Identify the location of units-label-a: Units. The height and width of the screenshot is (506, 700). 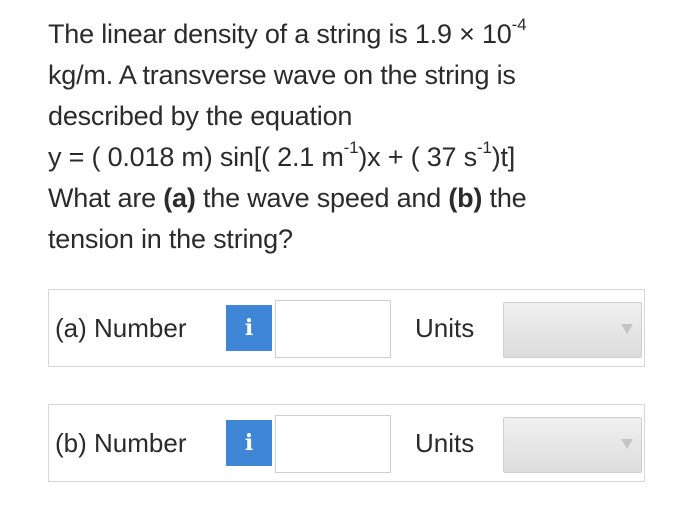
(445, 328).